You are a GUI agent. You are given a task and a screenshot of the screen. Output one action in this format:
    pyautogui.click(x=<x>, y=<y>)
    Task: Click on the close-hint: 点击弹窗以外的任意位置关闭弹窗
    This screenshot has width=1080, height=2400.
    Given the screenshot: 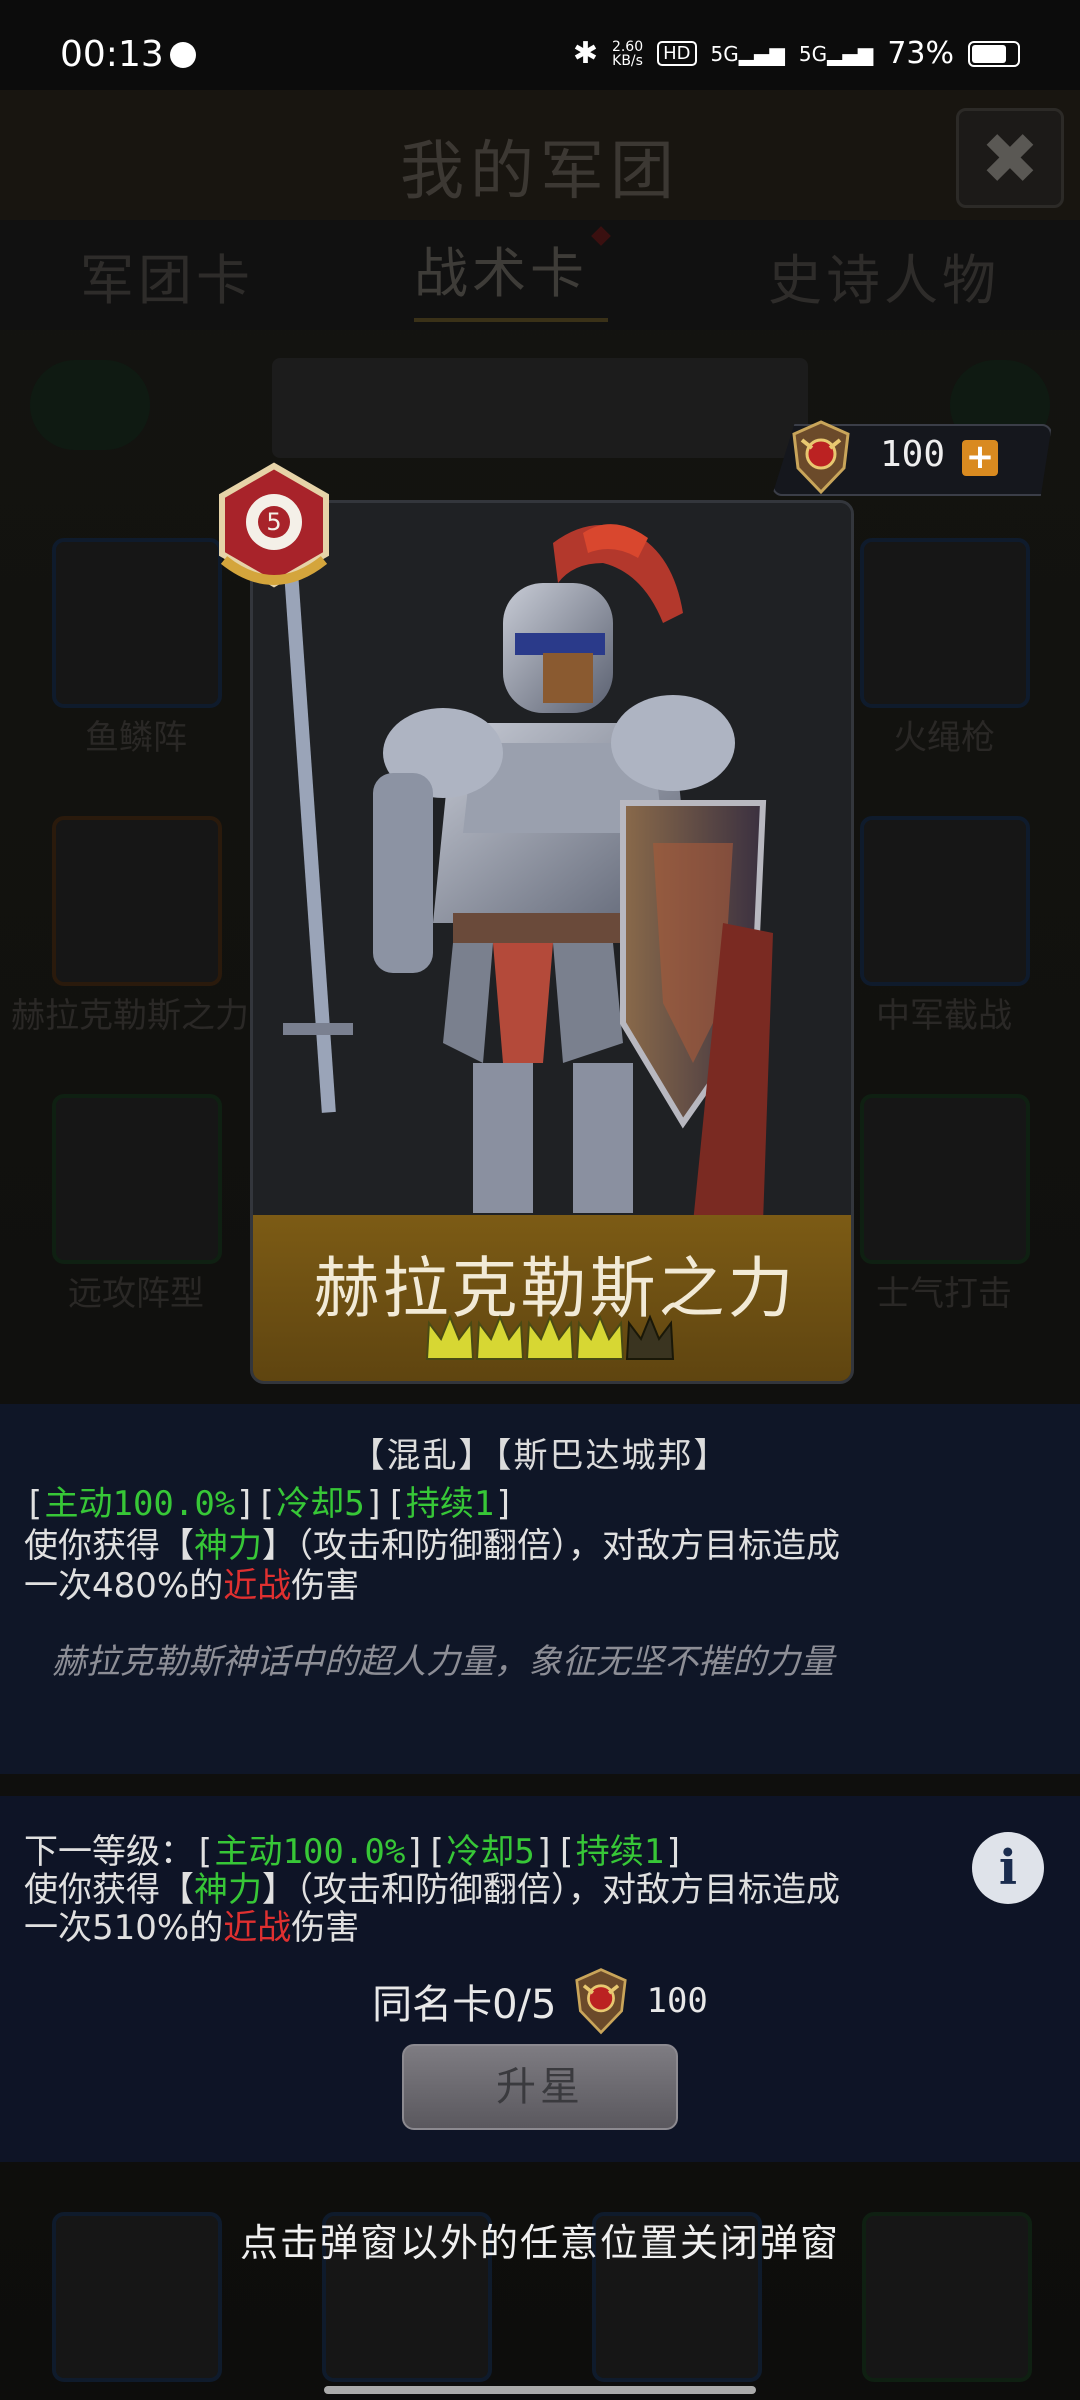 What is the action you would take?
    pyautogui.click(x=539, y=2243)
    